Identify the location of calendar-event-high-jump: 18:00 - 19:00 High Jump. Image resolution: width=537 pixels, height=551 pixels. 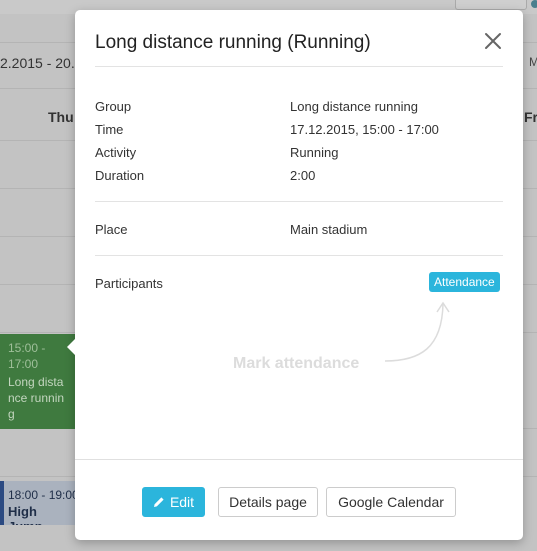
(37, 503).